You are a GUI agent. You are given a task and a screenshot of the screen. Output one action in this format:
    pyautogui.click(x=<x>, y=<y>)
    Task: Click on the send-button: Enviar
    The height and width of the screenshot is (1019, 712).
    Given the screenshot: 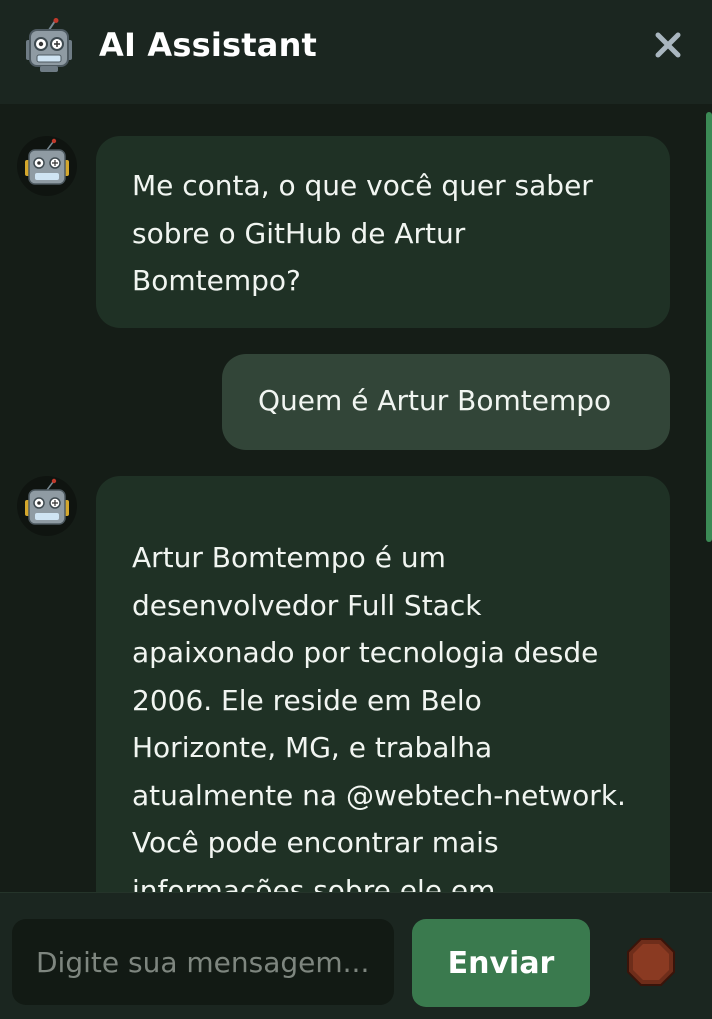 What is the action you would take?
    pyautogui.click(x=501, y=963)
    